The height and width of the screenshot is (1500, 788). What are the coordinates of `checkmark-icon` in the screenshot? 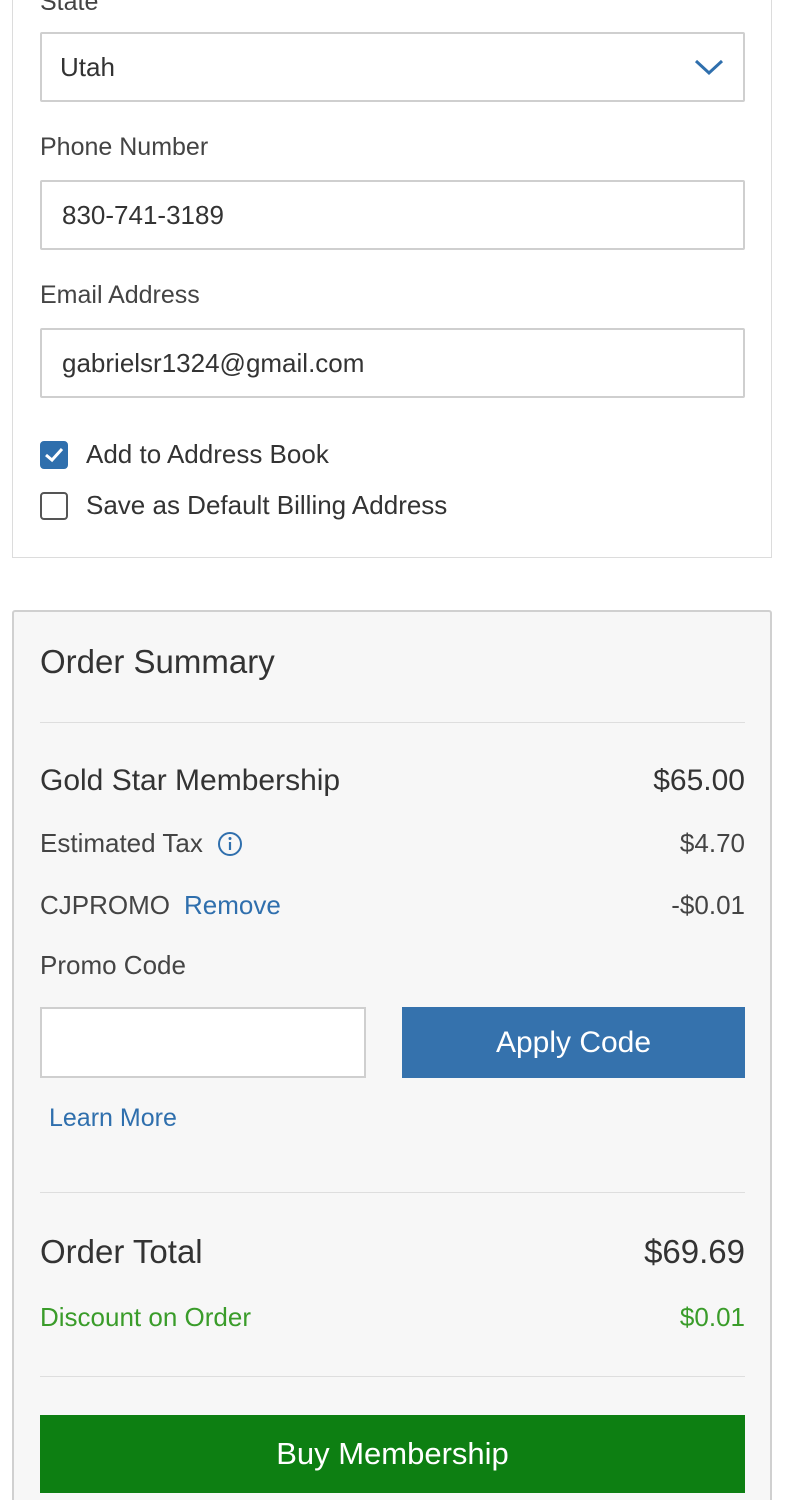 It's located at (54, 454).